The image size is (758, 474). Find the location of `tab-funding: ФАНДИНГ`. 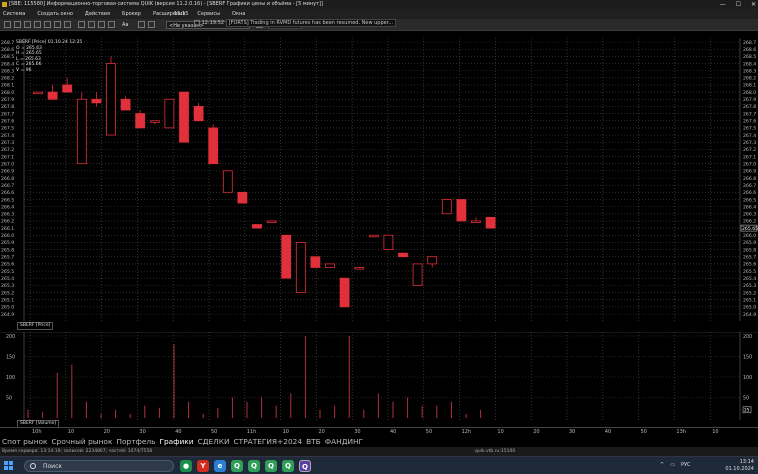

tab-funding: ФАНДИНГ is located at coordinates (344, 441).